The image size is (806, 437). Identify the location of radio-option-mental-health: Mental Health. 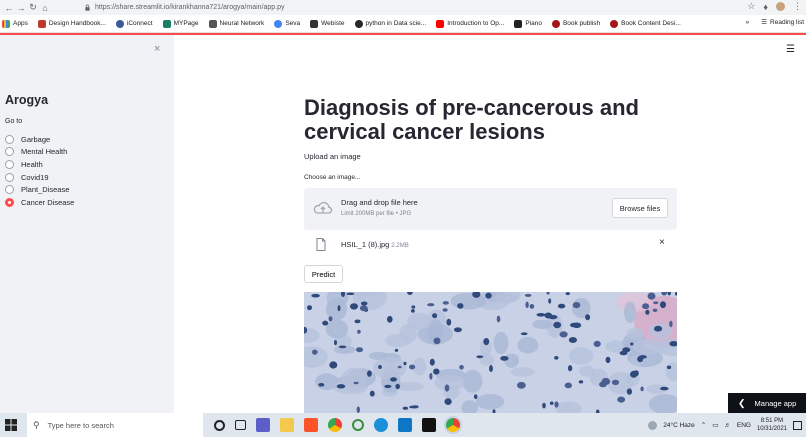
(39, 152).